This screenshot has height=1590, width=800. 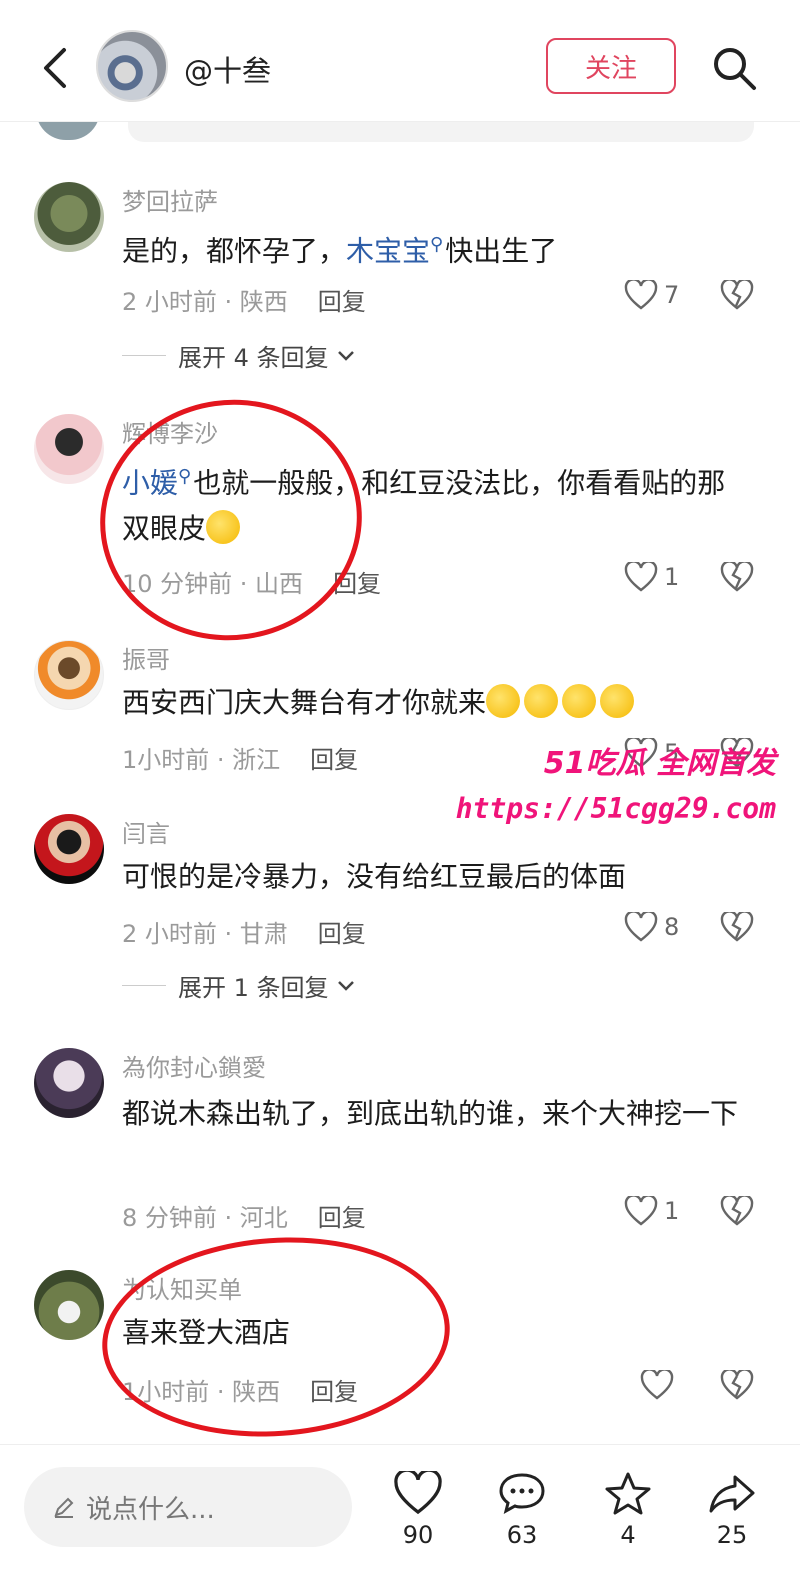 What do you see at coordinates (227, 69) in the screenshot?
I see `author-name: @十叁` at bounding box center [227, 69].